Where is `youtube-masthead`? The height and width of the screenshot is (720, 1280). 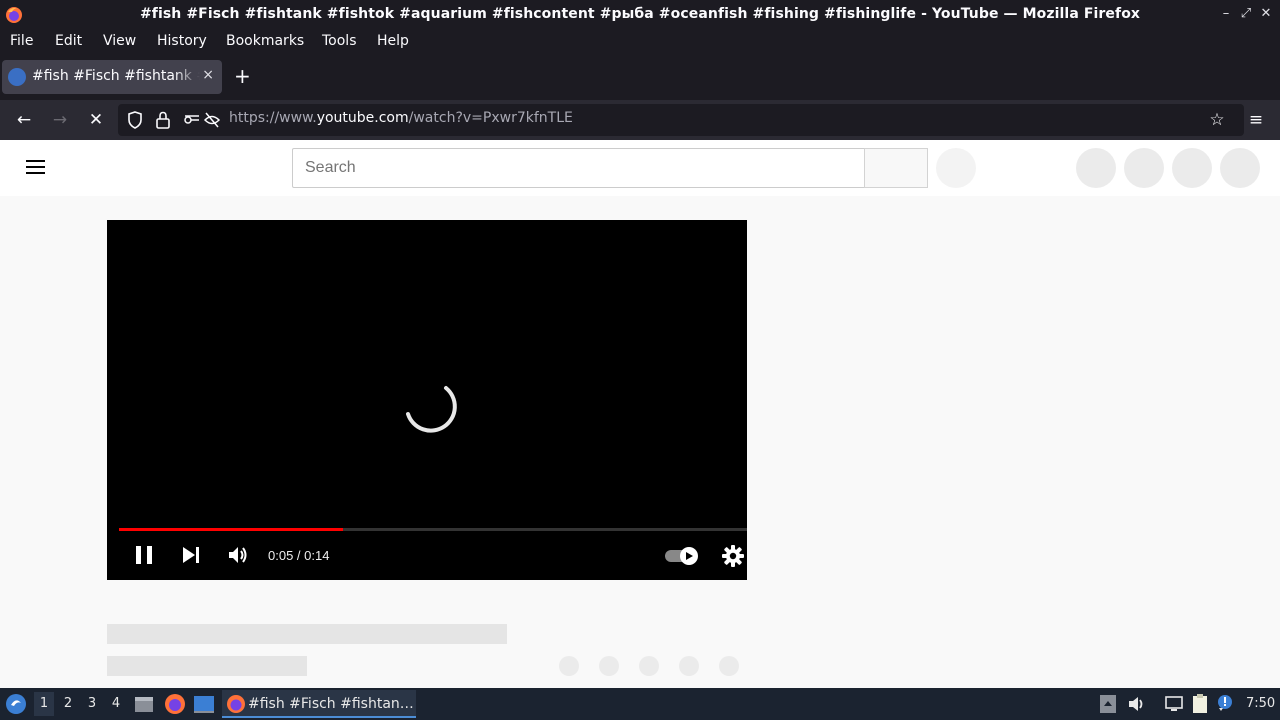 youtube-masthead is located at coordinates (640, 168).